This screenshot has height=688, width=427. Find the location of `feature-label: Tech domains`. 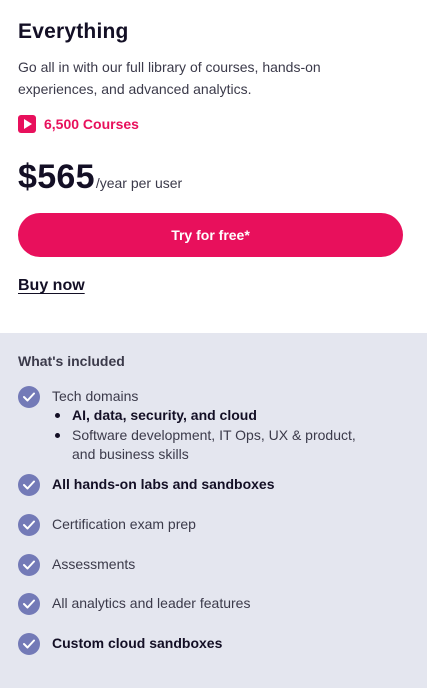

feature-label: Tech domains is located at coordinates (95, 396).